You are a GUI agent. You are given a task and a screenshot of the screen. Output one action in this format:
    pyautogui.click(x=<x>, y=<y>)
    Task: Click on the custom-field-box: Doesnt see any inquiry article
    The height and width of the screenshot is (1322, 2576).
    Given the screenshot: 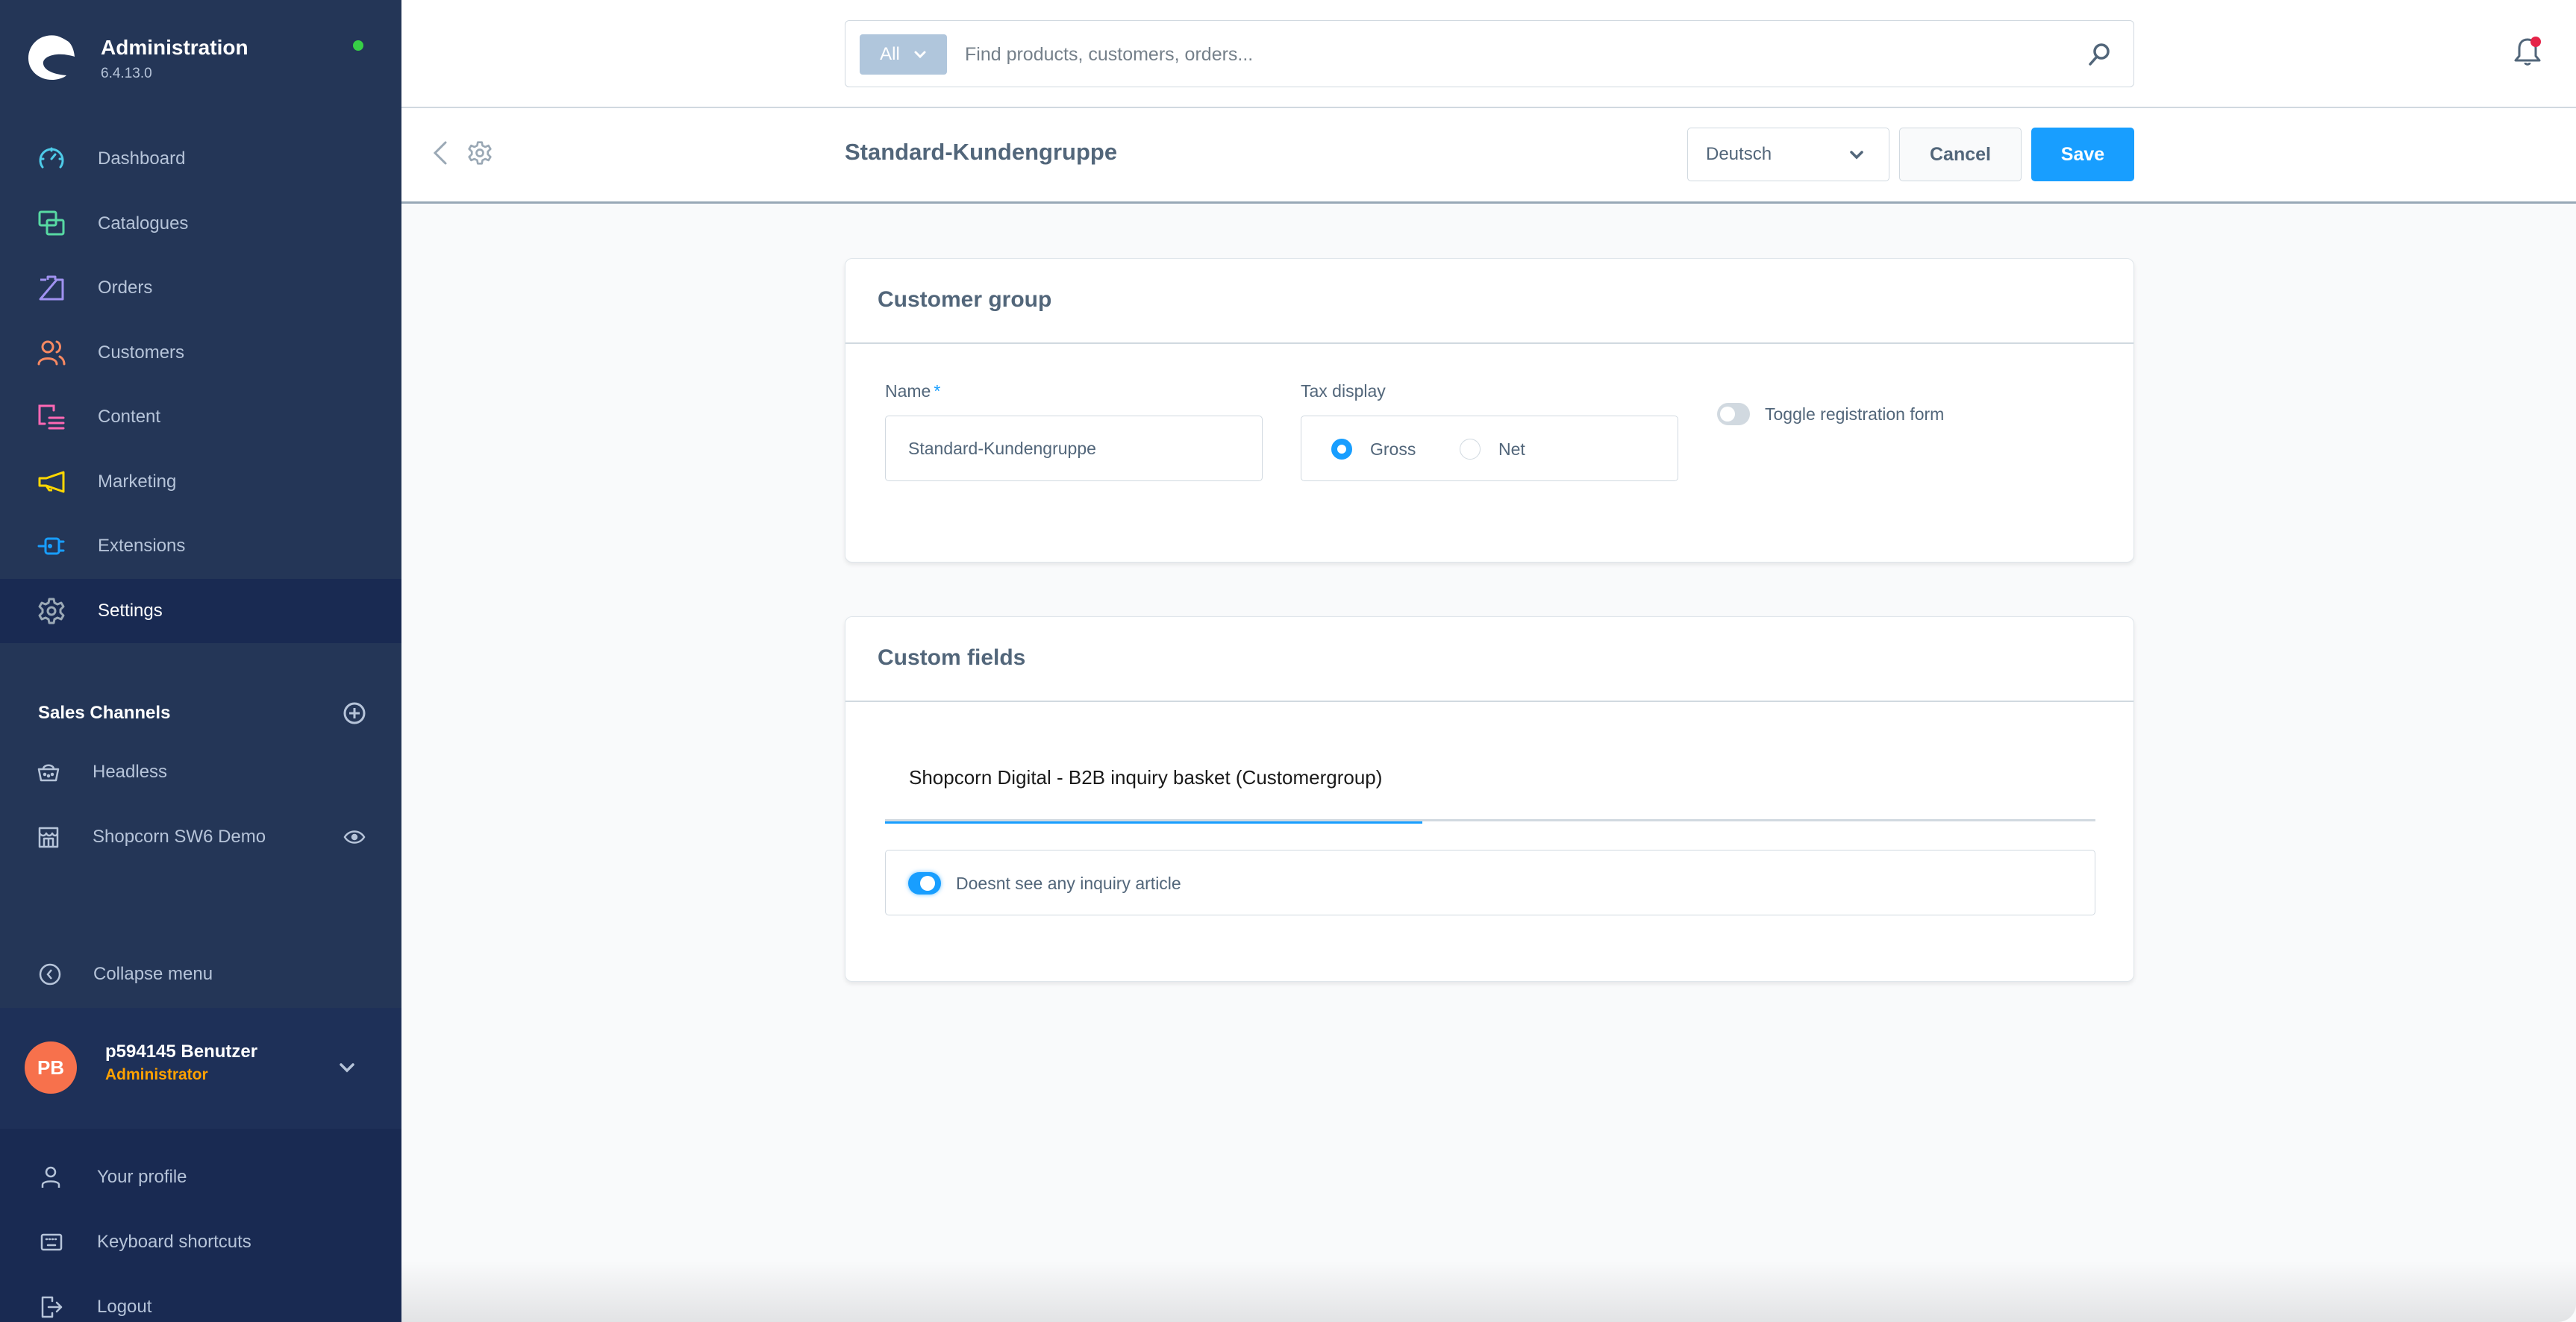 What is the action you would take?
    pyautogui.click(x=1490, y=882)
    